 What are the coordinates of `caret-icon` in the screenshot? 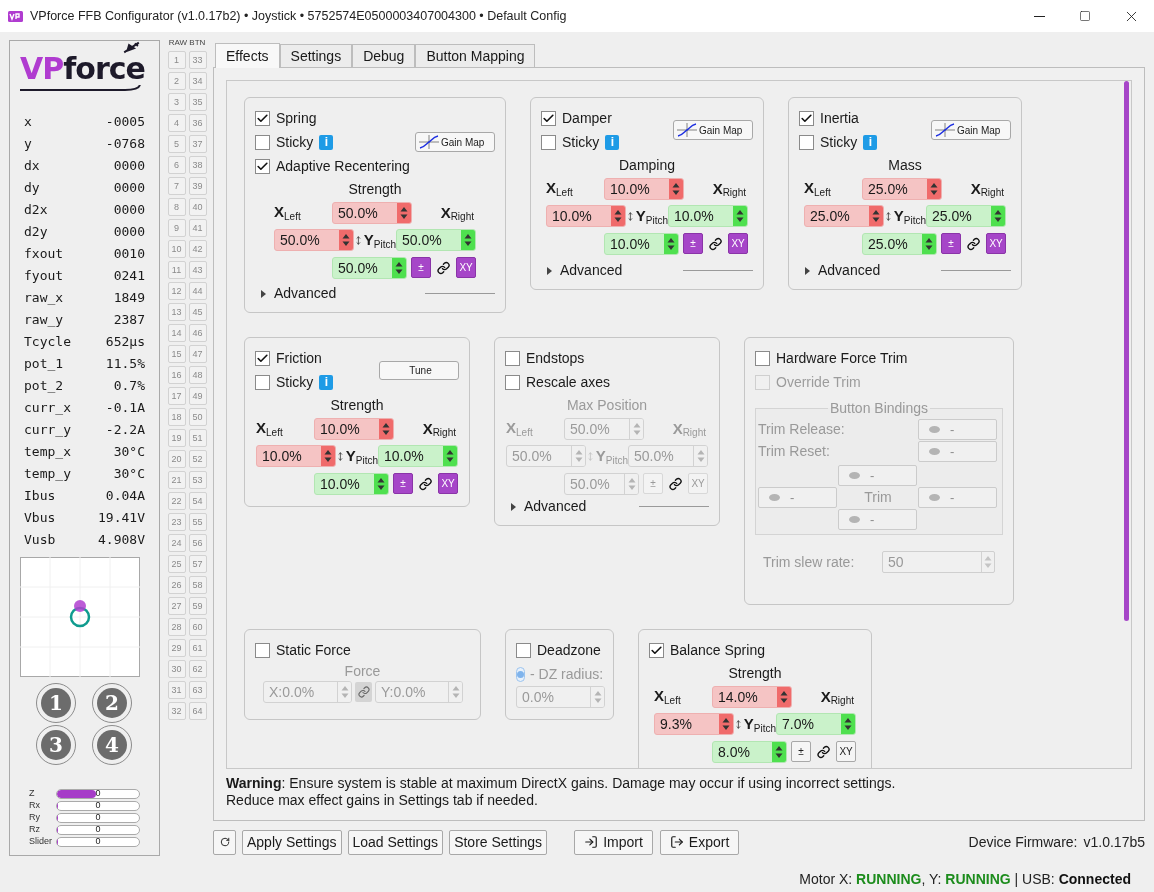 It's located at (513, 506).